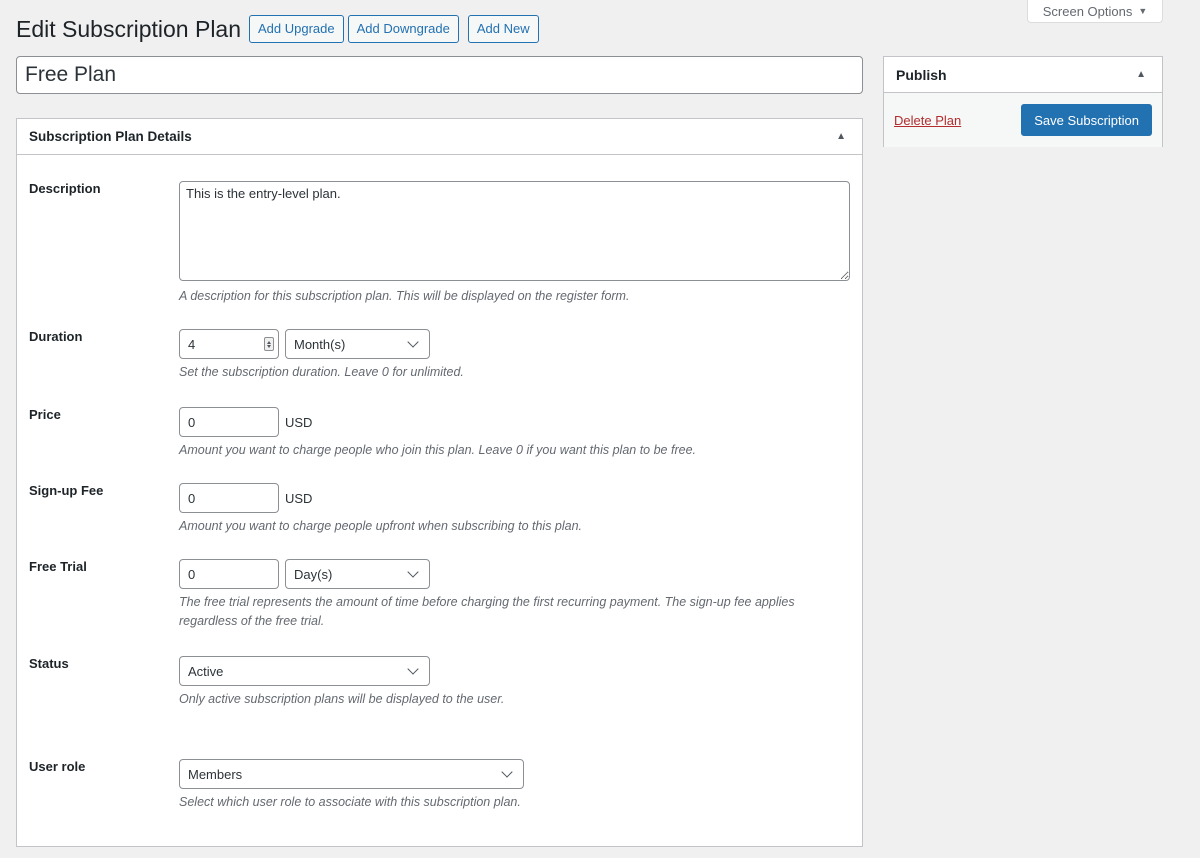  I want to click on description-label: Description, so click(65, 188).